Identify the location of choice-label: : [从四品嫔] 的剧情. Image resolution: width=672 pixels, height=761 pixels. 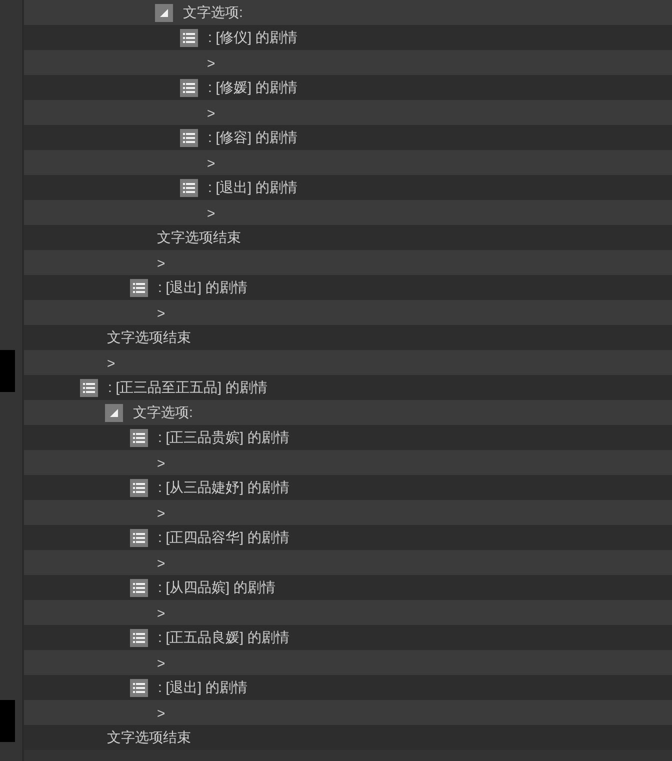
(216, 587).